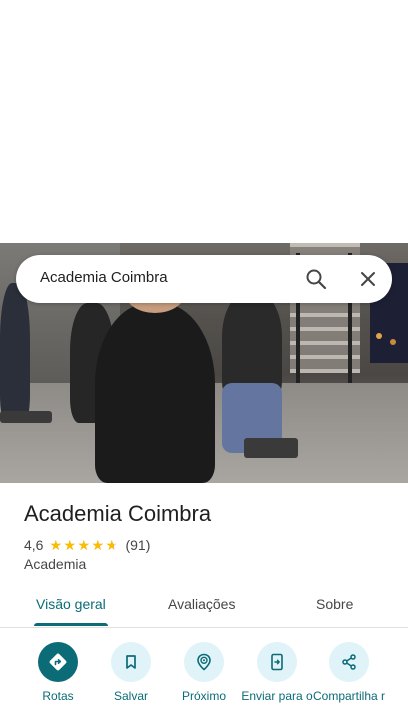 This screenshot has height=726, width=408. Describe the element at coordinates (58, 662) in the screenshot. I see `directions-icon` at that location.